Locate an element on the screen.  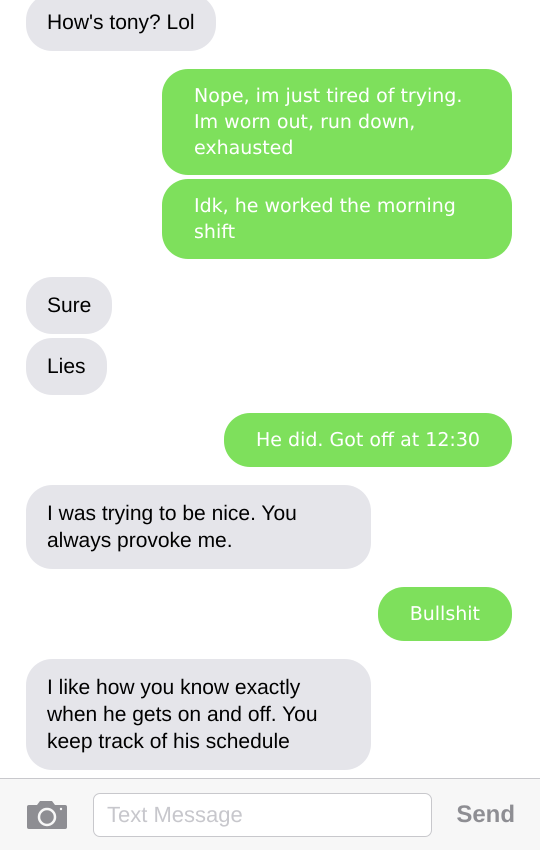
message-bubble: Bullshit is located at coordinates (445, 614).